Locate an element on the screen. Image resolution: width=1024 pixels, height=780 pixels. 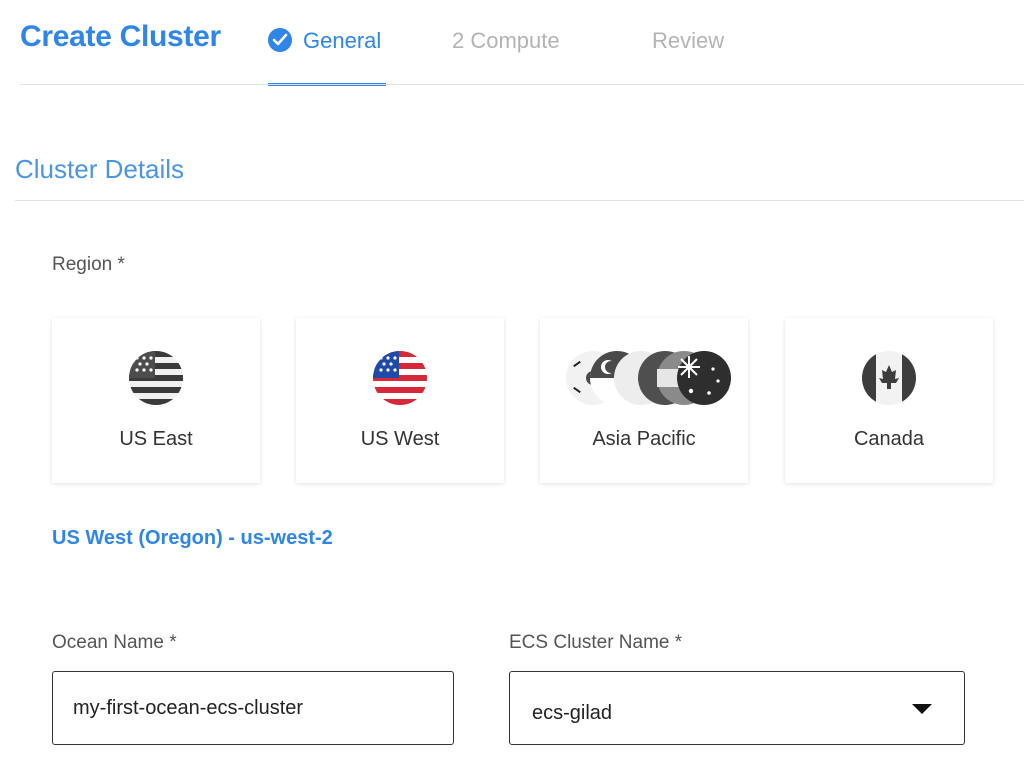
tab-review: Review is located at coordinates (688, 57).